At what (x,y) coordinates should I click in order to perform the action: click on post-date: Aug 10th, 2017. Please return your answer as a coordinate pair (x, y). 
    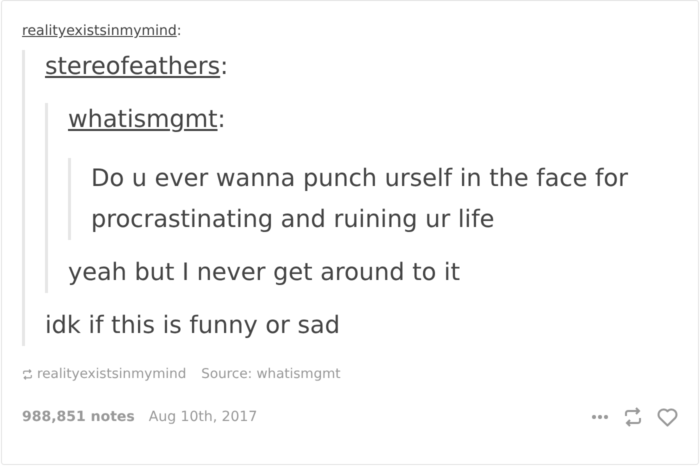
    Looking at the image, I should click on (203, 417).